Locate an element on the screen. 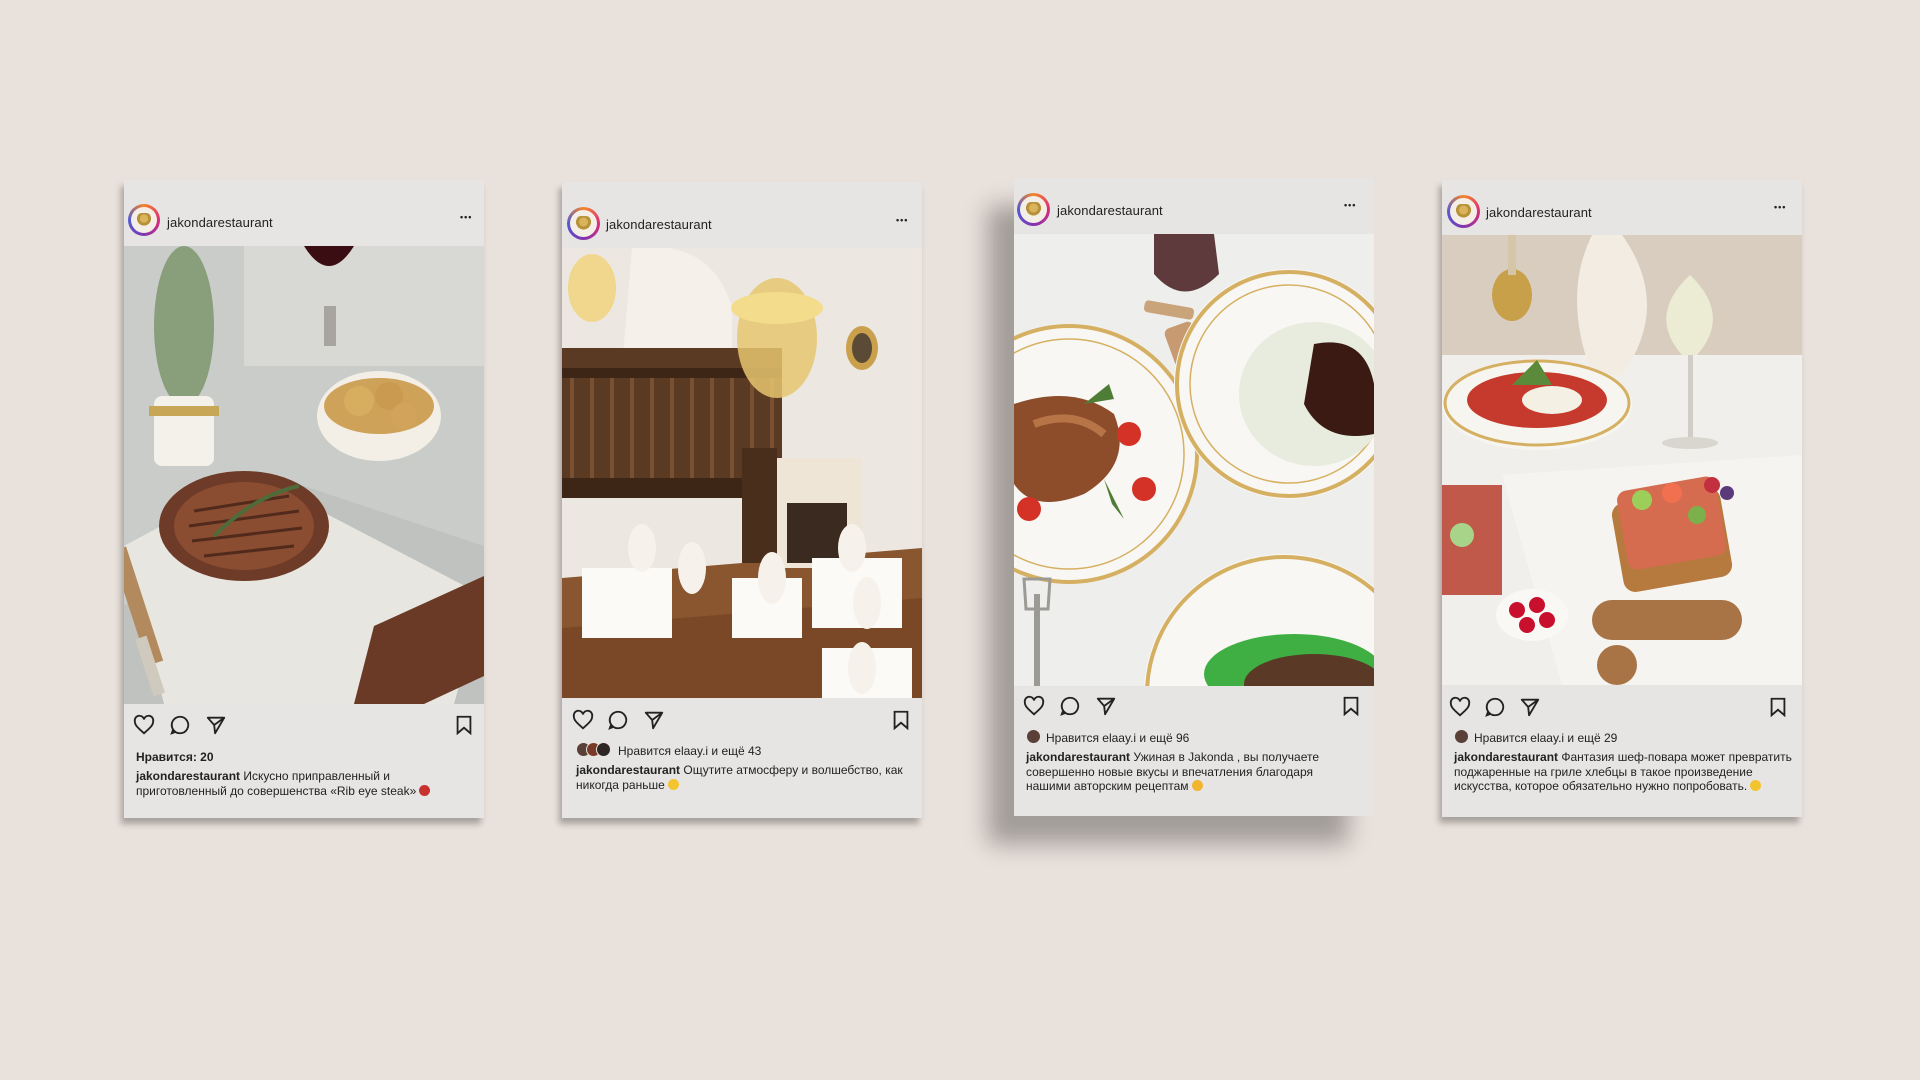 The image size is (1920, 1080). likes-count: Нравится elaay.i и ещё 29 is located at coordinates (1535, 738).